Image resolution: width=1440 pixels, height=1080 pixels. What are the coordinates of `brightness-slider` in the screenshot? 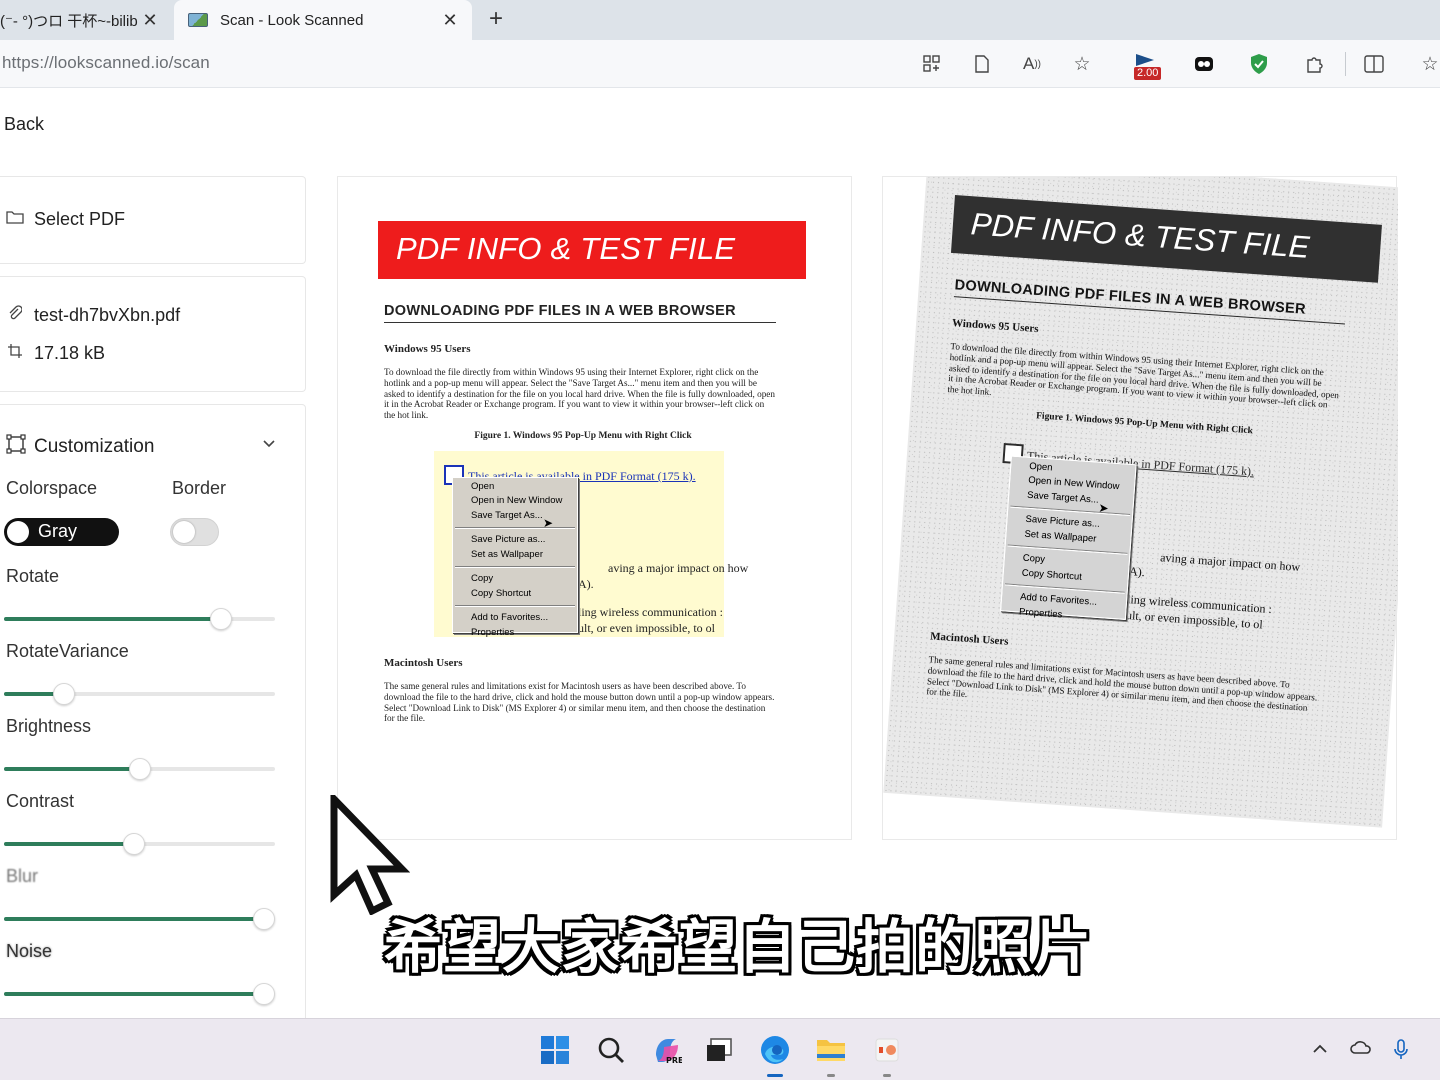 It's located at (139, 769).